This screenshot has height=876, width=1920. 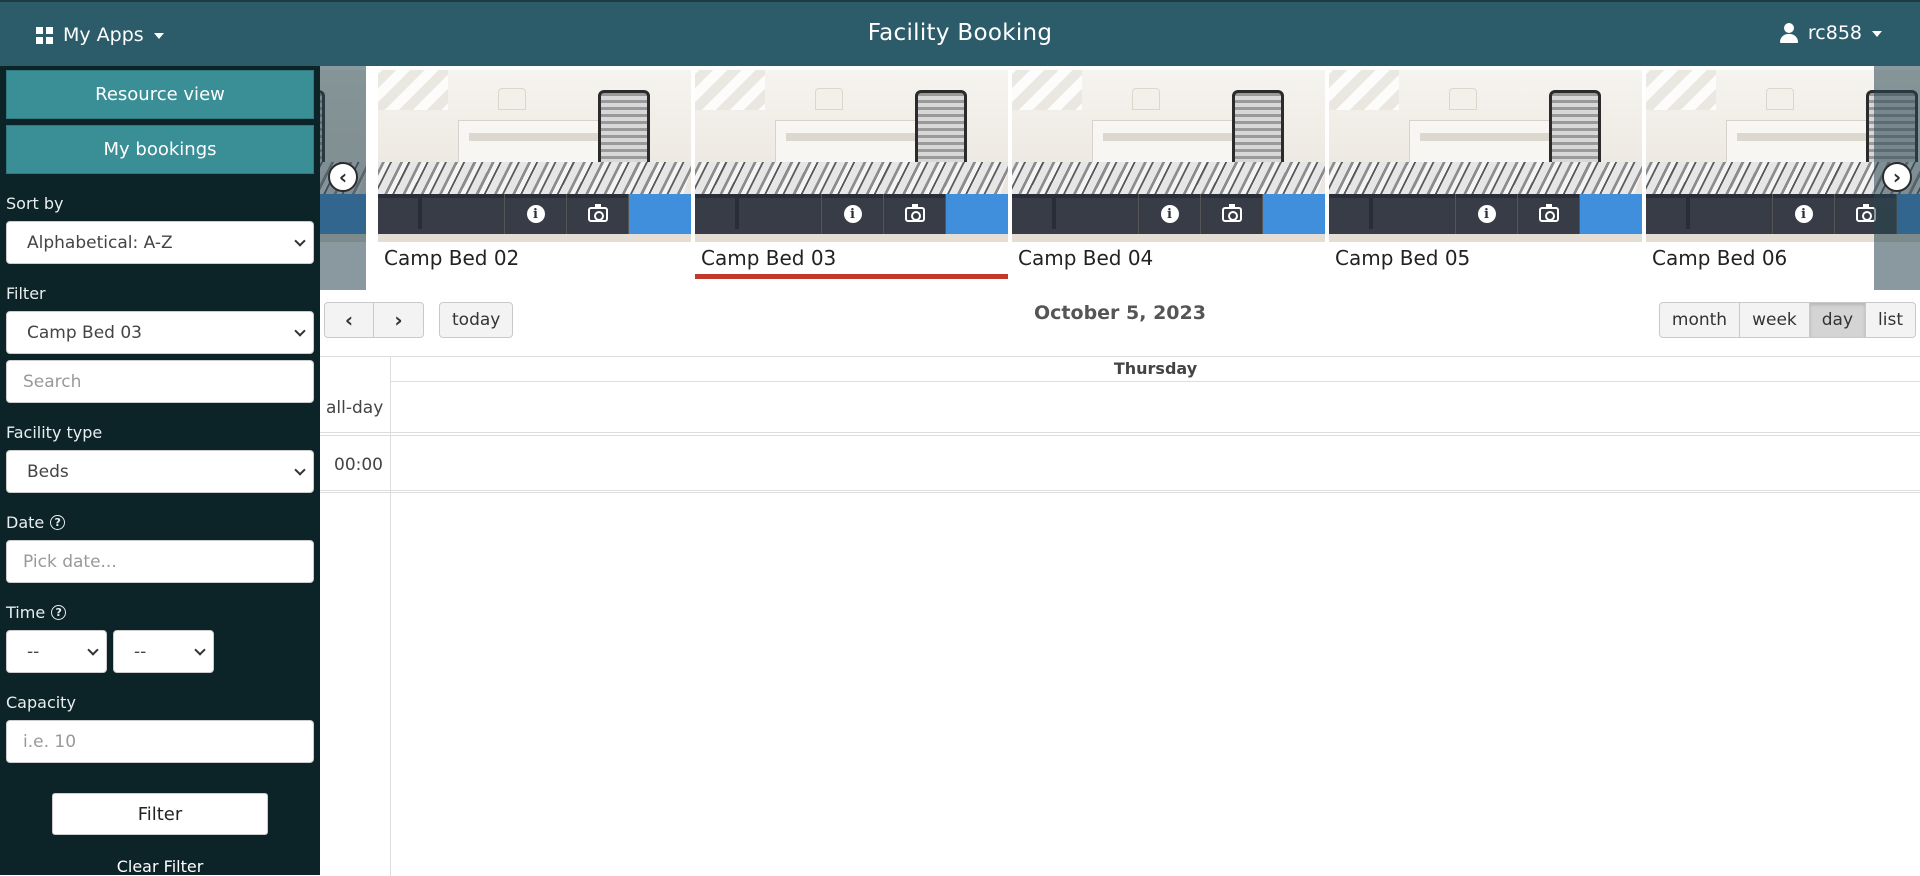 What do you see at coordinates (358, 465) in the screenshot?
I see `time-slot-label: 00:00` at bounding box center [358, 465].